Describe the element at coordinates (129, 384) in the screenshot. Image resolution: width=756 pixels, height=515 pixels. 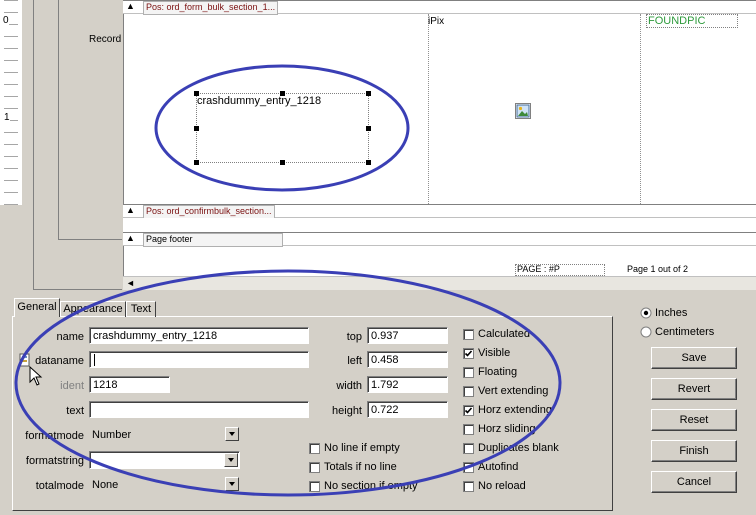
I see `ident-input: 1218` at that location.